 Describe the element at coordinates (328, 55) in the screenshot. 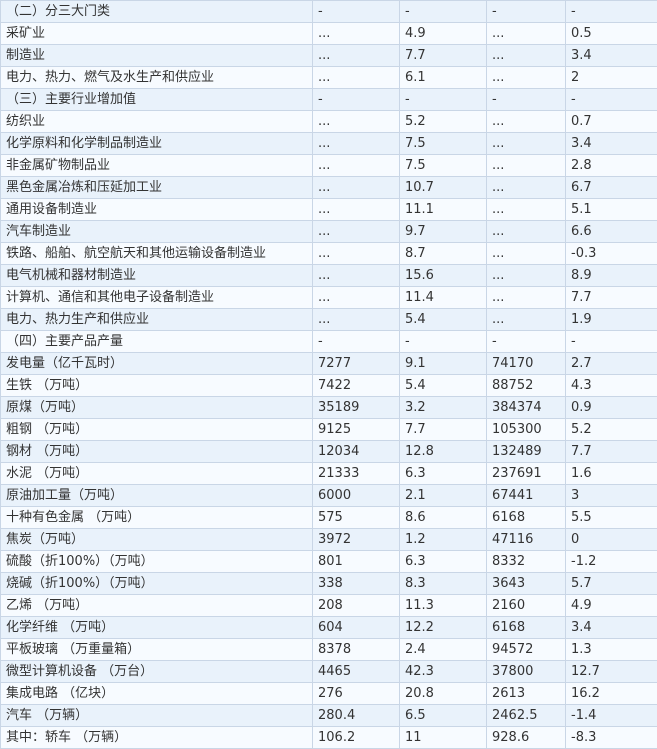

I see `table-row: 制造业... 7.7... 3.4` at that location.